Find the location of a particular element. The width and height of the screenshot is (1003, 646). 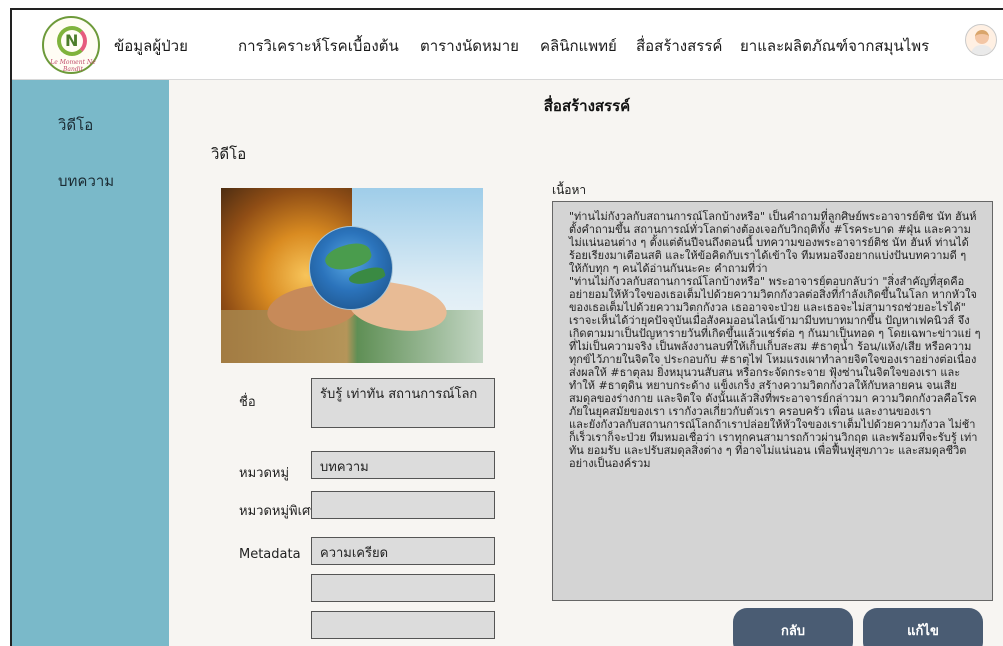

sidebar: วิดีโอ บทความ is located at coordinates (90, 363).